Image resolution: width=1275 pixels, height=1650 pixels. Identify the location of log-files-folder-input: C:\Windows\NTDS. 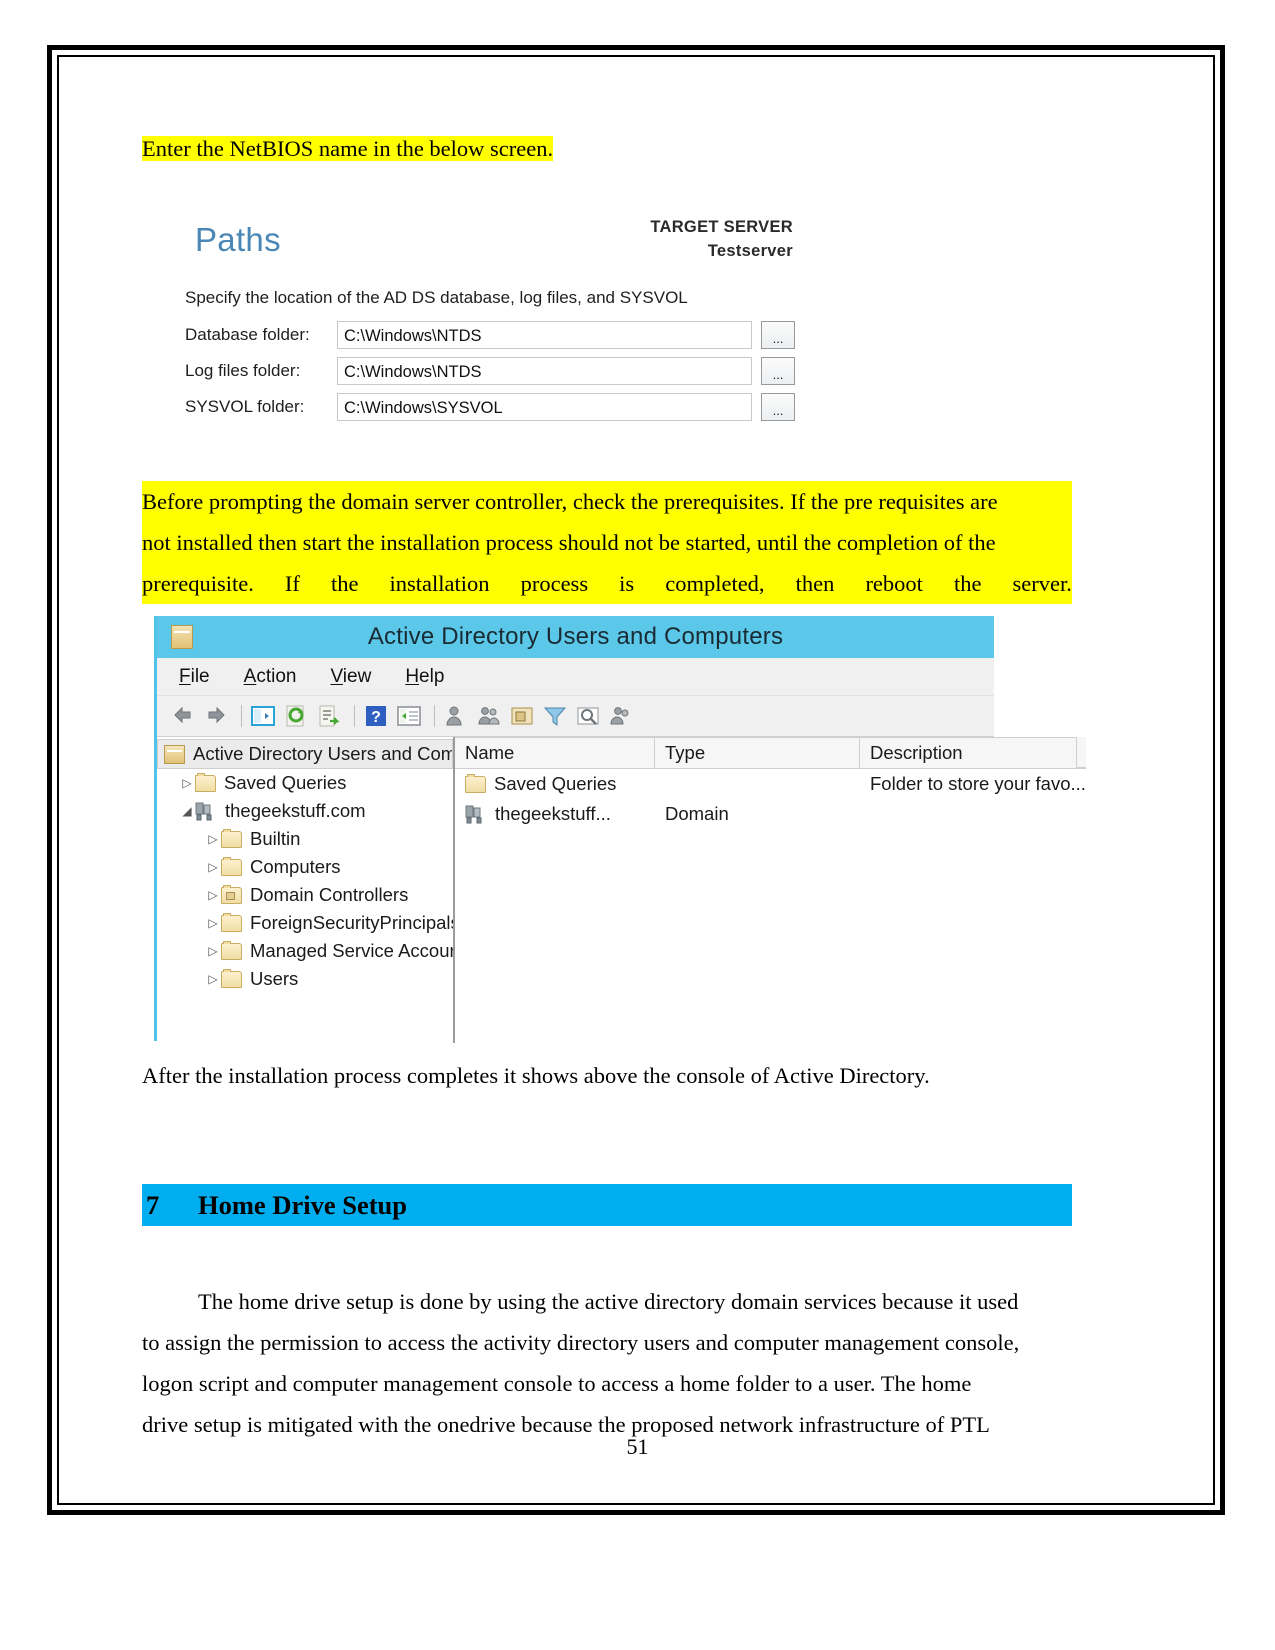
(544, 371).